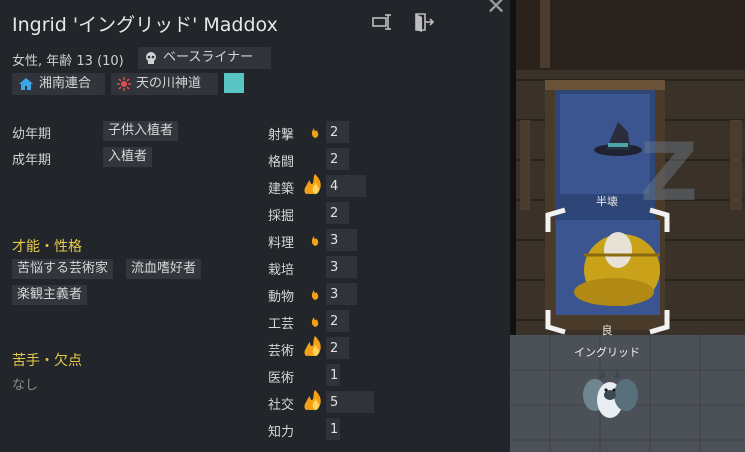 The width and height of the screenshot is (745, 452). Describe the element at coordinates (281, 432) in the screenshot. I see `skill-name: 知力` at that location.